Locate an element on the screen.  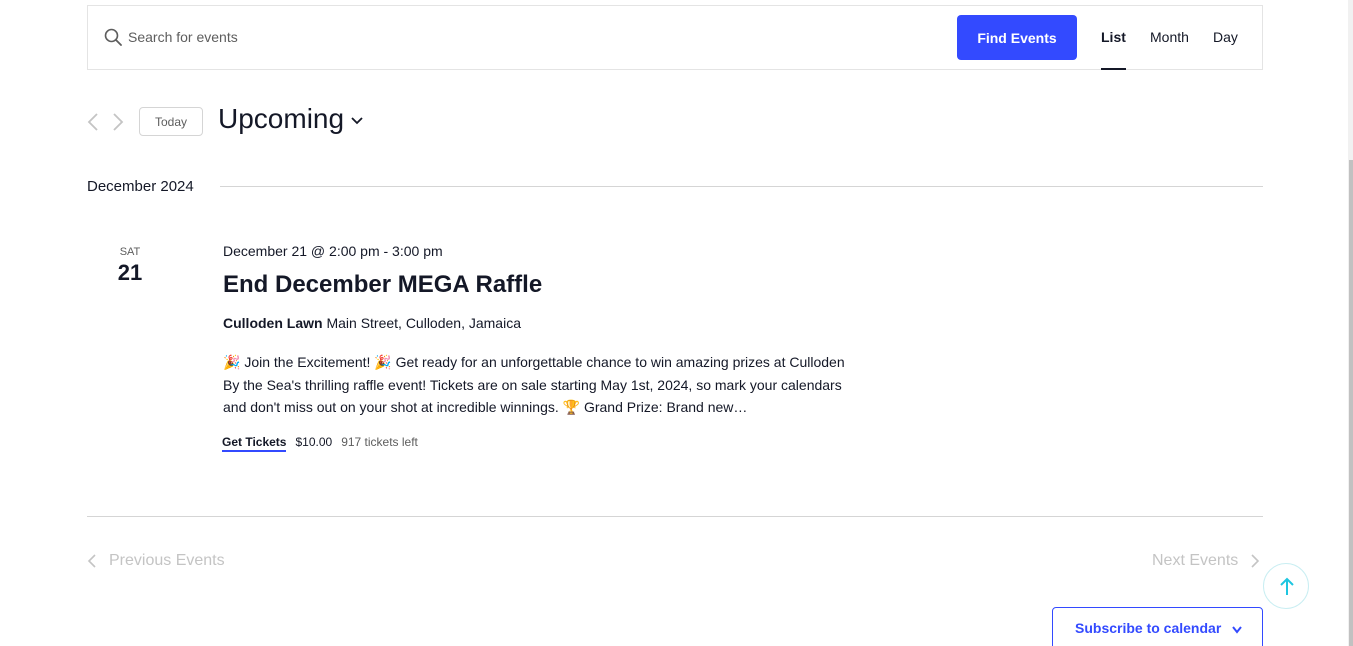
arrow-up-icon is located at coordinates (1287, 586).